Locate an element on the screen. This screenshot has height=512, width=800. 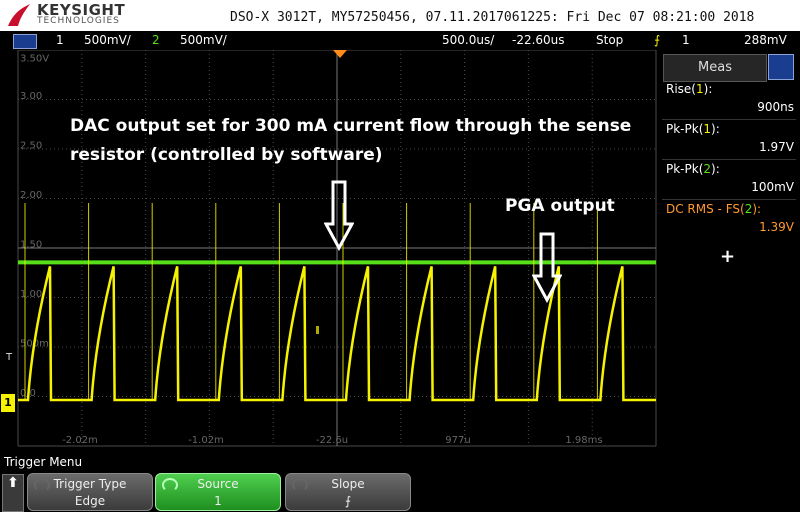
trigger-level: 288mV is located at coordinates (765, 40).